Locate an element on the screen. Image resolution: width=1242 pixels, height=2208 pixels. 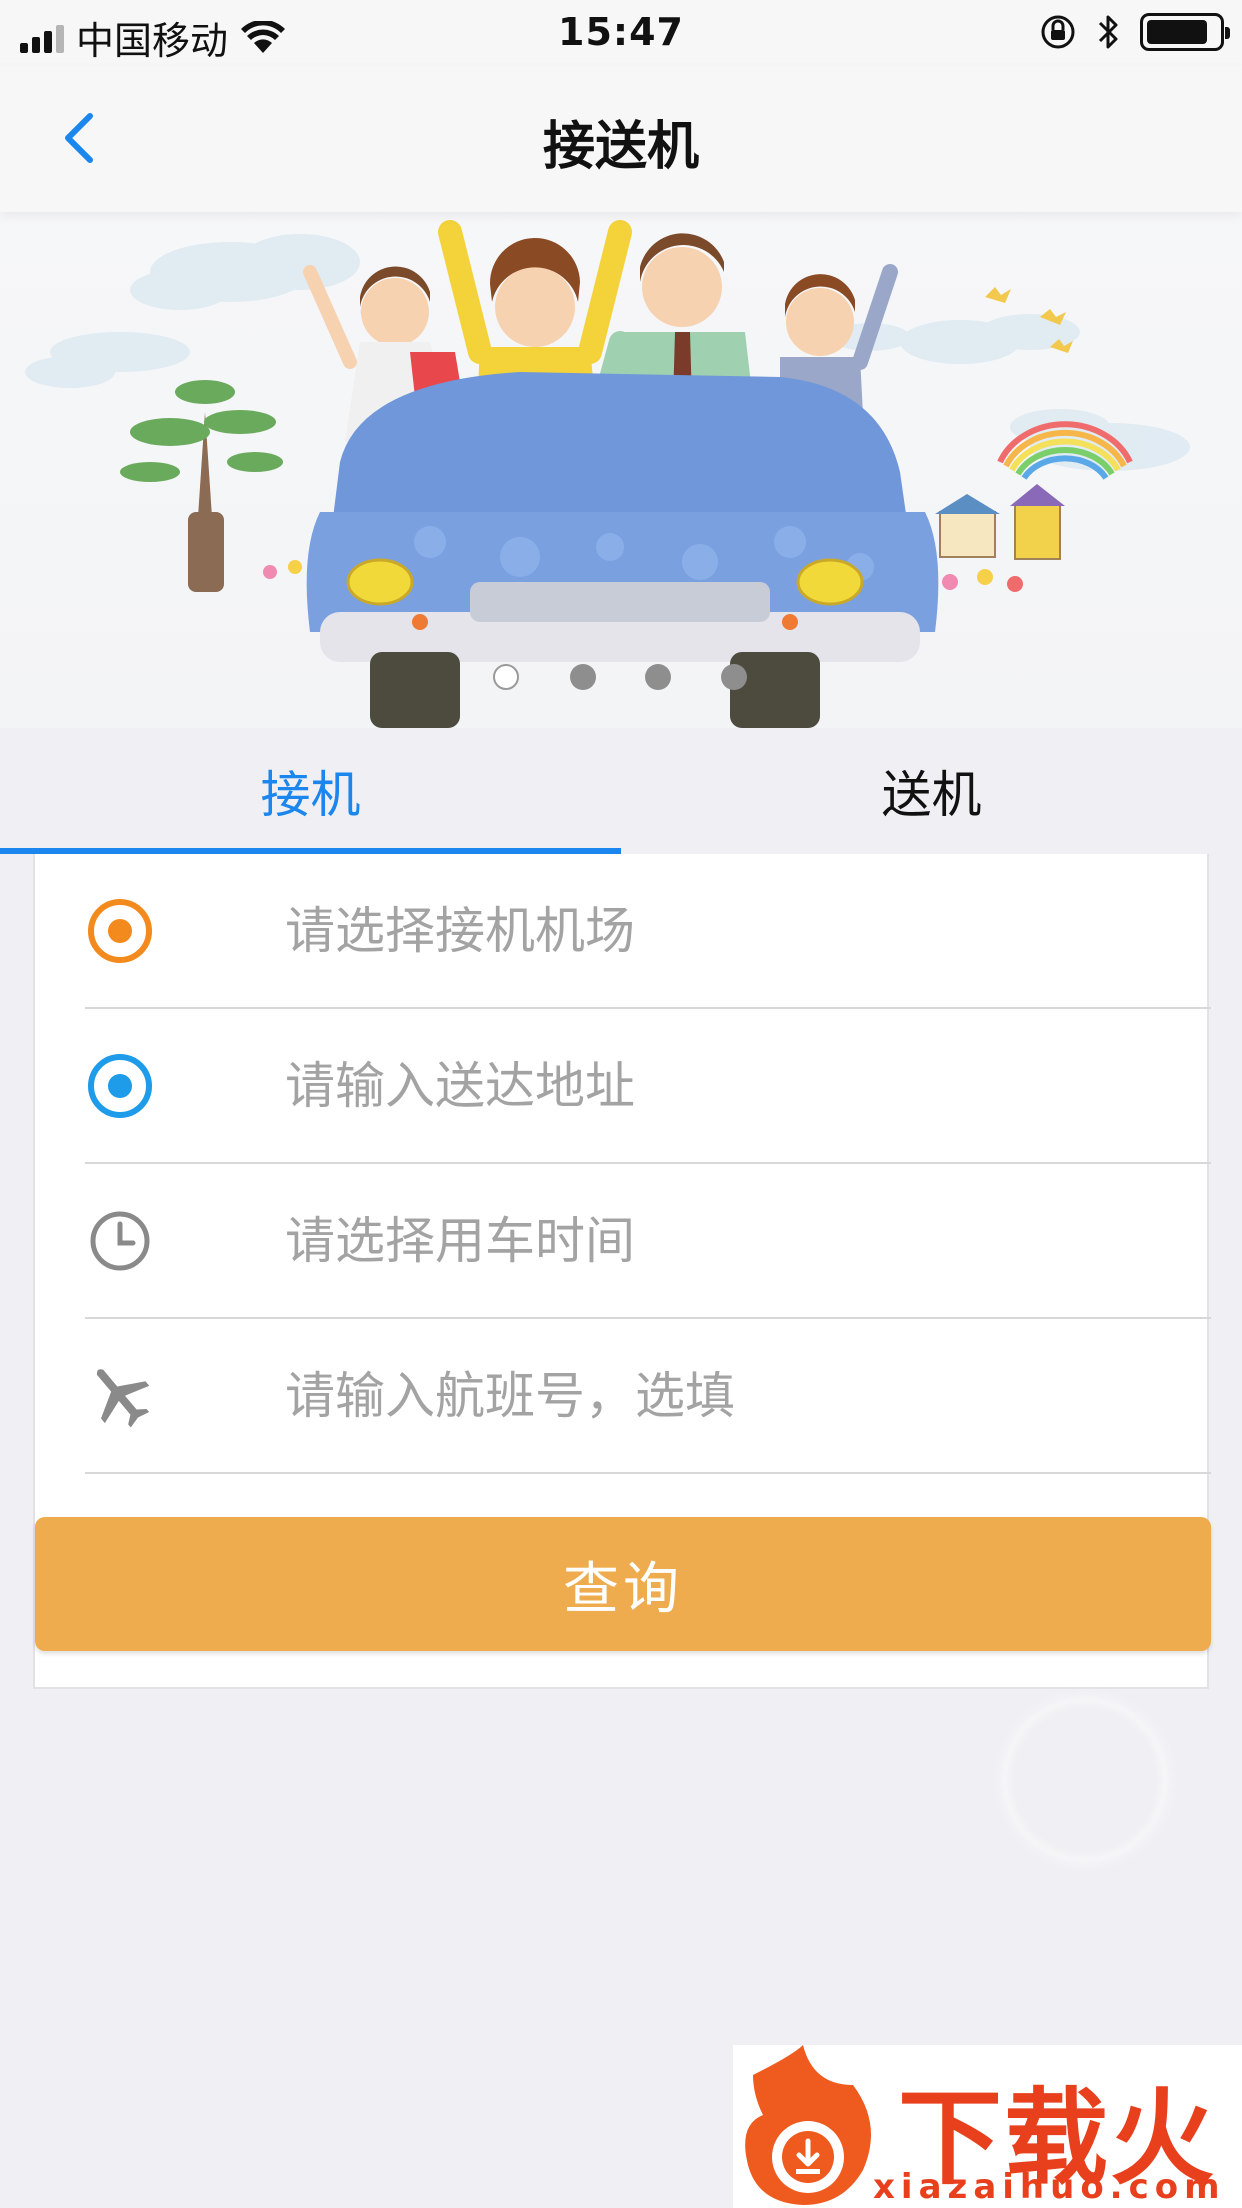
pickup-airport-dot-icon is located at coordinates (120, 931).